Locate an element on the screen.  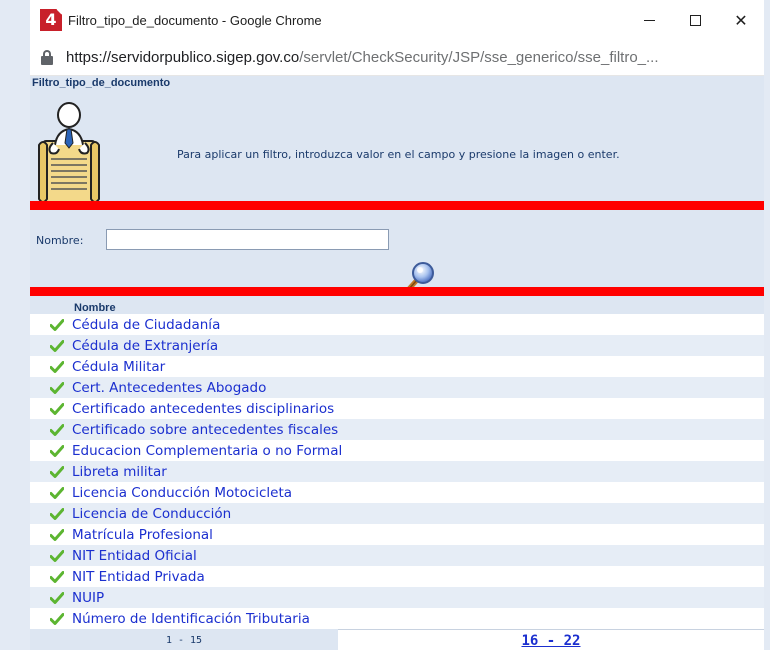
next-page-cell: 16 - 22 is located at coordinates (551, 639).